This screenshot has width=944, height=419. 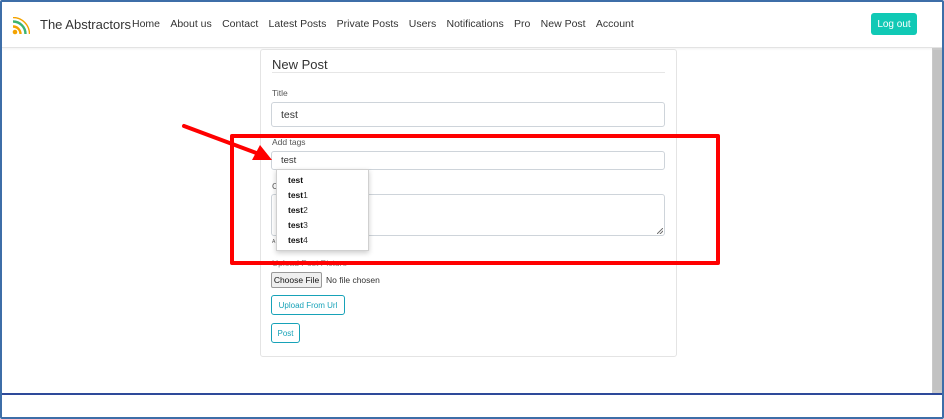 I want to click on nav-new-post: New Post, so click(x=563, y=24).